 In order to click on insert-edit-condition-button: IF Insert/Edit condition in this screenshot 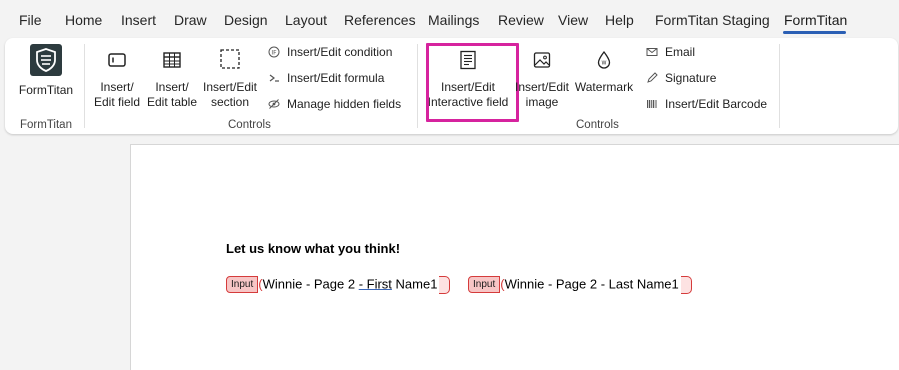, I will do `click(330, 52)`.